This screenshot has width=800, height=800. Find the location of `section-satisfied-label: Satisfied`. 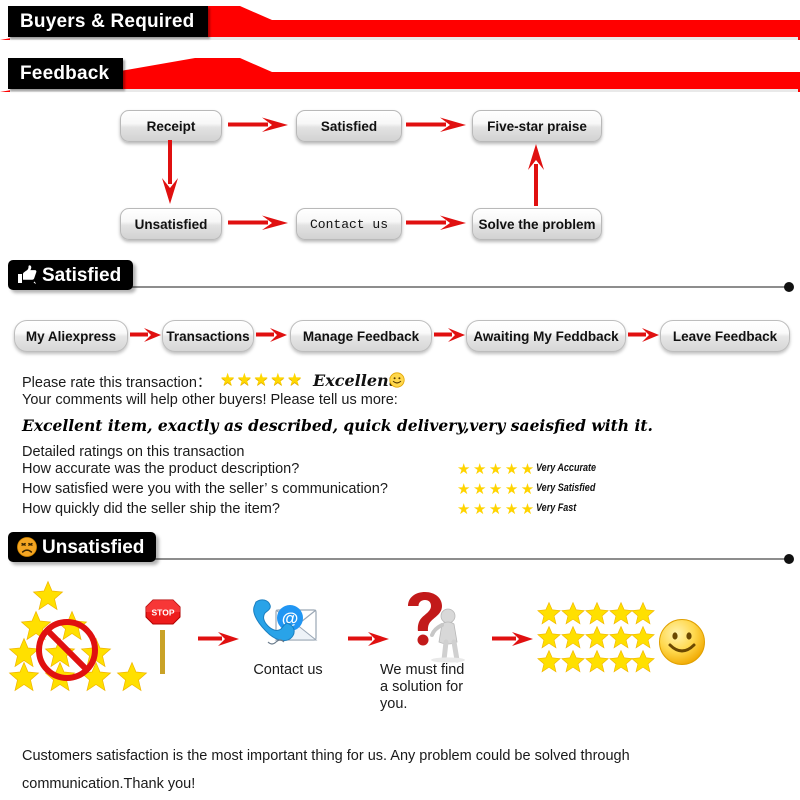

section-satisfied-label: Satisfied is located at coordinates (82, 275).